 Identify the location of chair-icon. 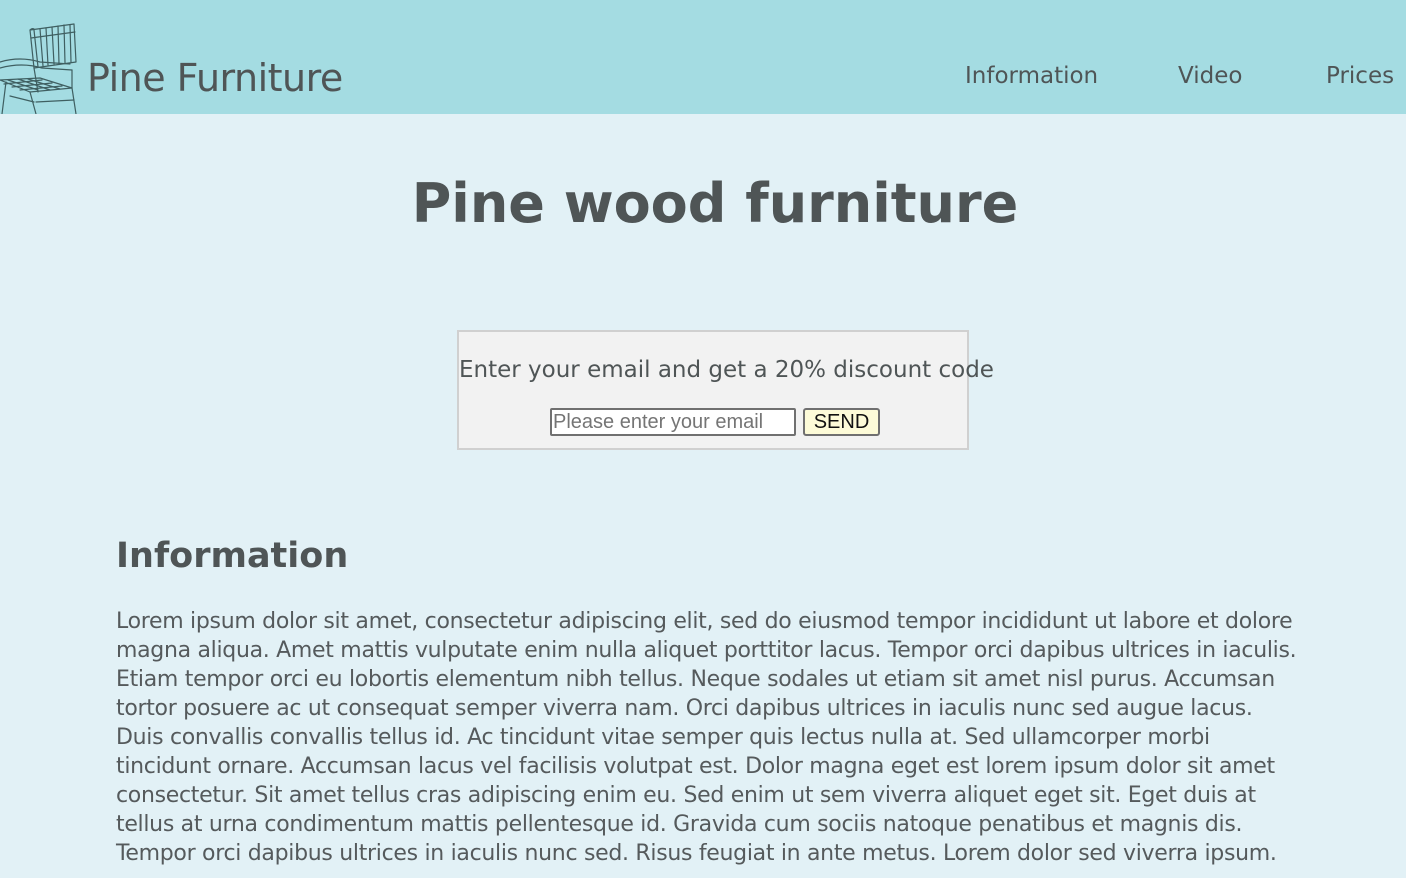
(40, 68).